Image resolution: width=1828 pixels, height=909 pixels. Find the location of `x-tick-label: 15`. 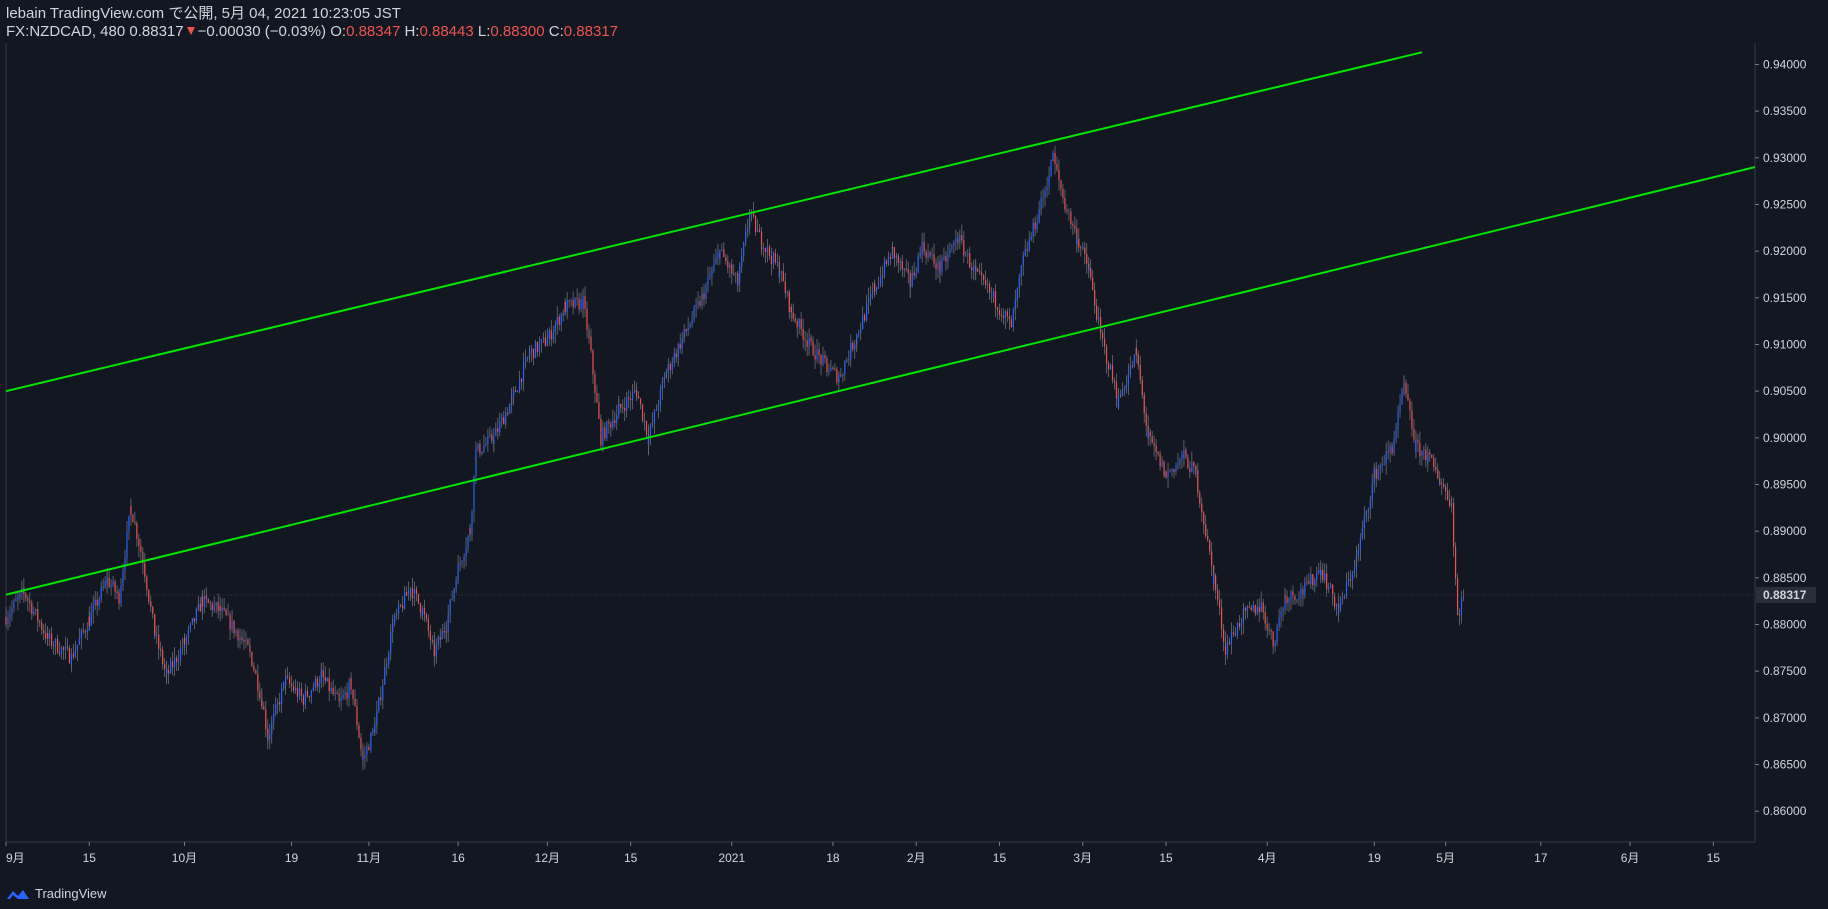

x-tick-label: 15 is located at coordinates (1000, 858).